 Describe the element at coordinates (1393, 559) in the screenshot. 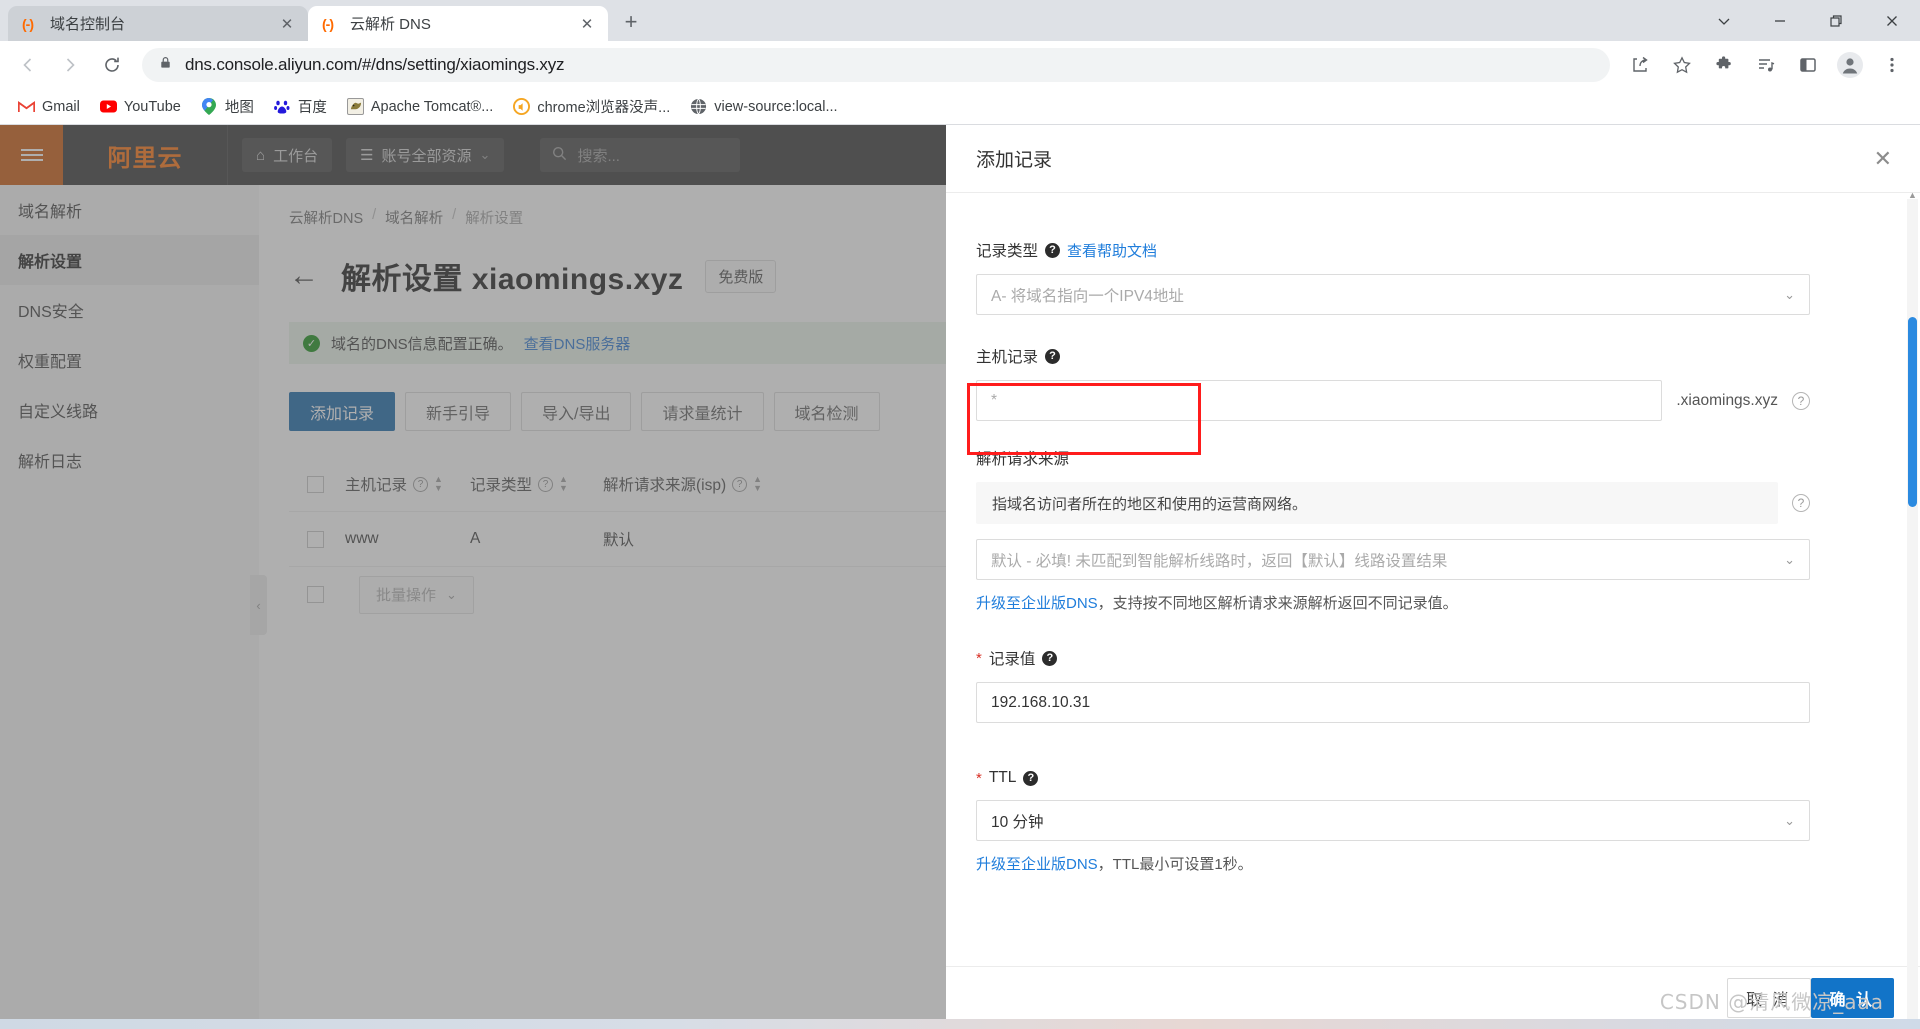

I see `request-source-select: 默认 - 必填! 未匹配到智能解析线路时，返回【默认】线路设置结果 ⌄` at that location.